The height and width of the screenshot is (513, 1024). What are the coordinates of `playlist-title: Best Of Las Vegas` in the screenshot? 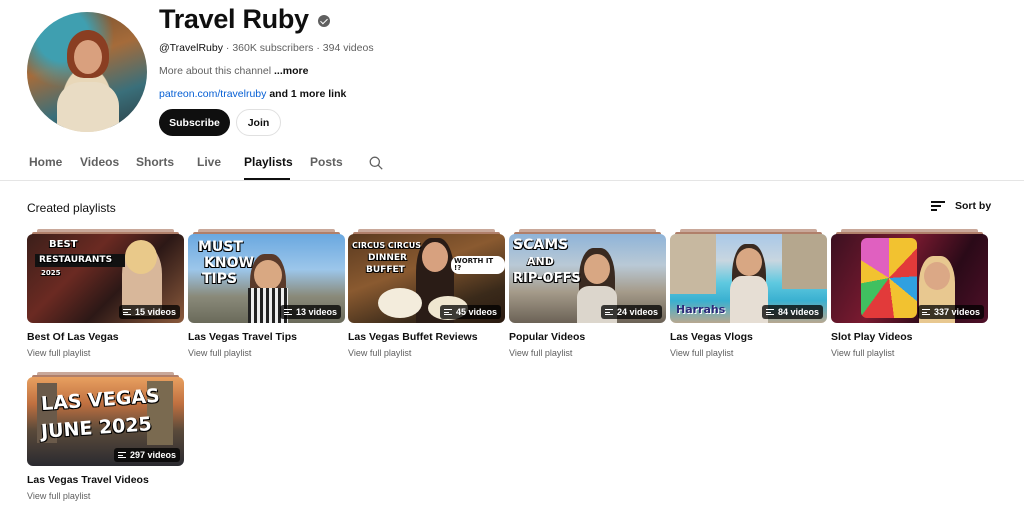 It's located at (73, 337).